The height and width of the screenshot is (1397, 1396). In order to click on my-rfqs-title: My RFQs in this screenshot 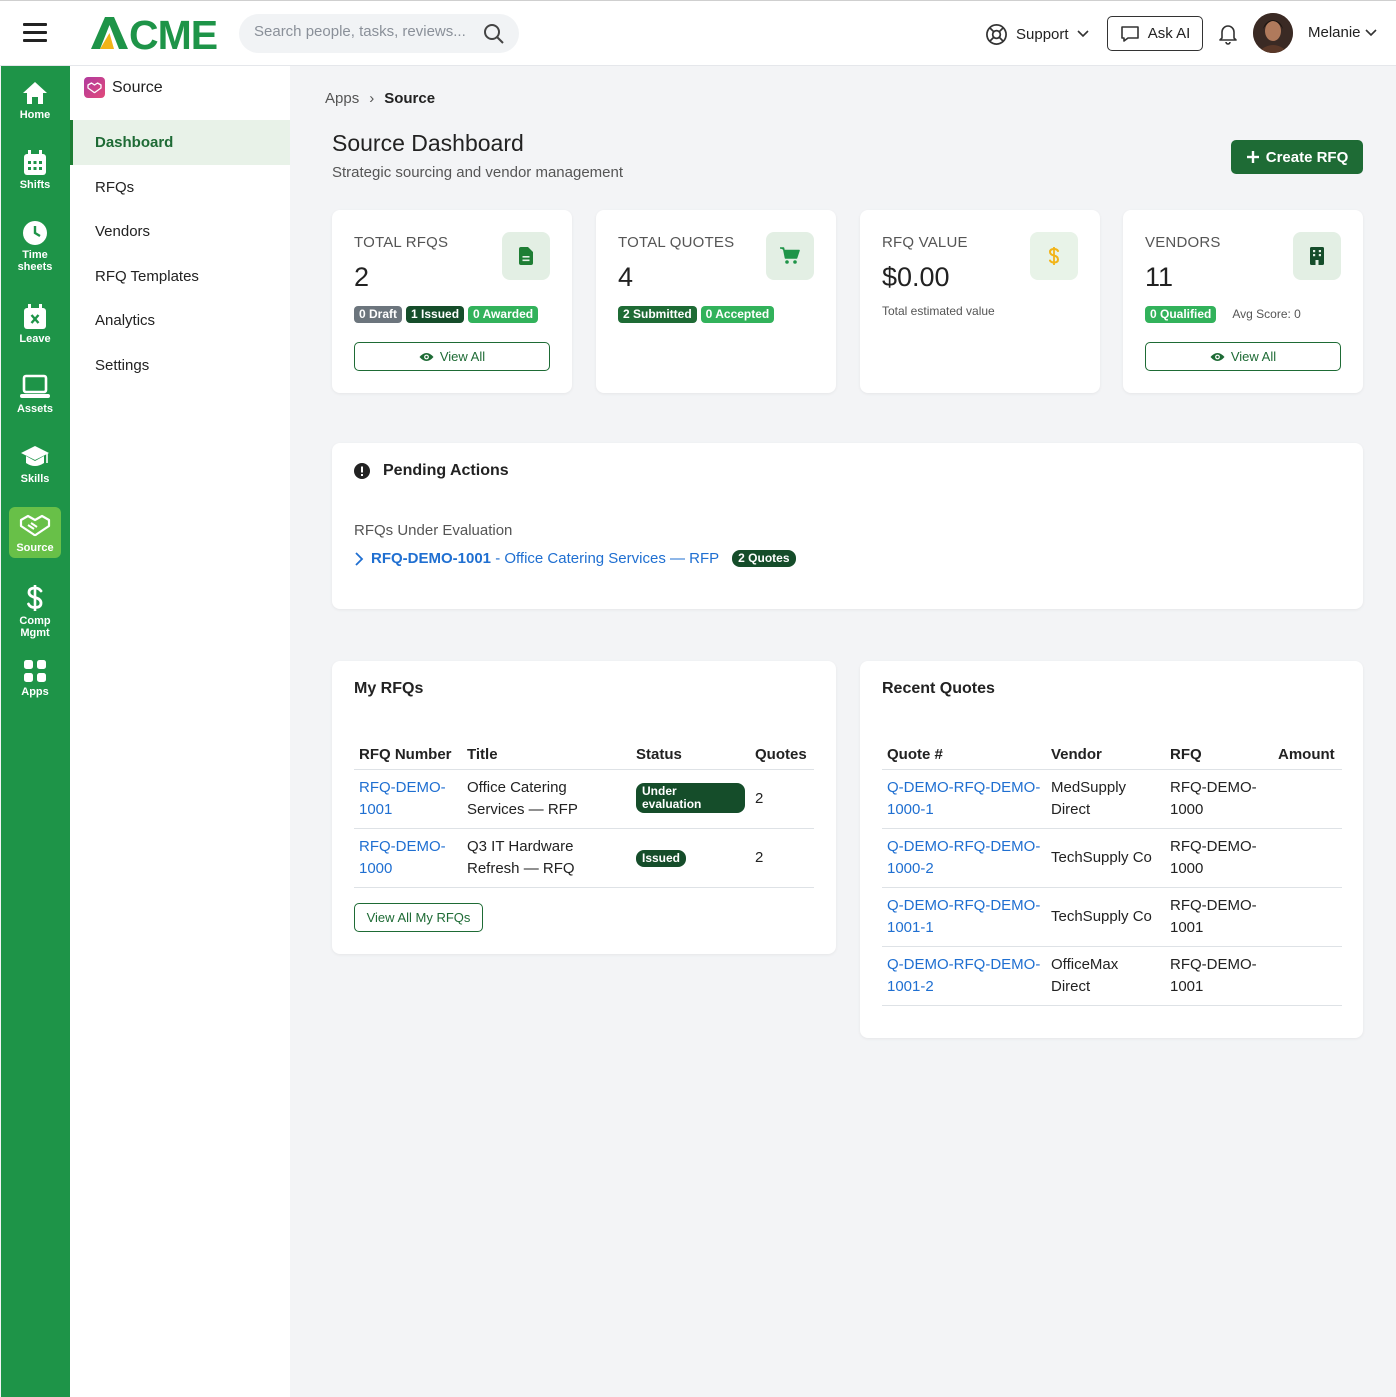, I will do `click(389, 688)`.